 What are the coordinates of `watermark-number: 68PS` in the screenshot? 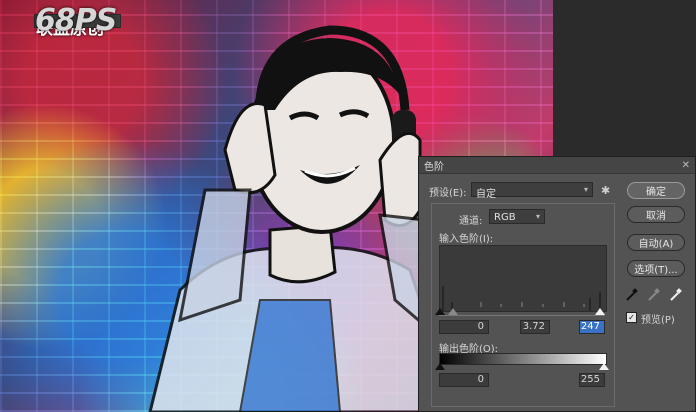 It's located at (78, 21).